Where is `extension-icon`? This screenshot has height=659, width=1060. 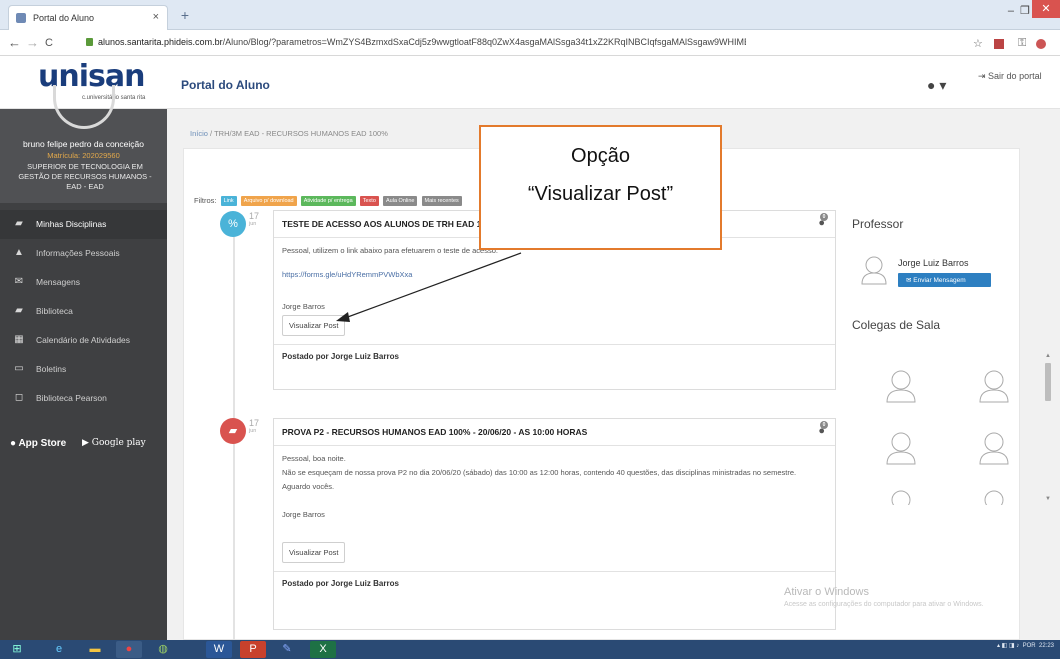 extension-icon is located at coordinates (999, 44).